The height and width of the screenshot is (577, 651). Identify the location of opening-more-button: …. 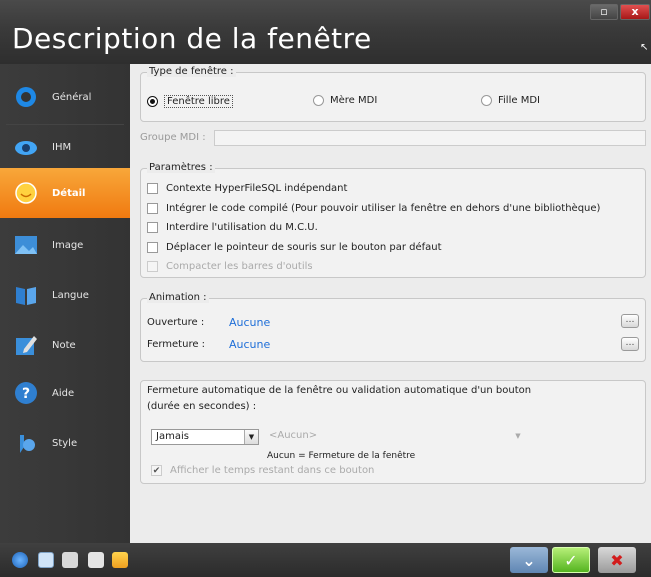
(630, 321).